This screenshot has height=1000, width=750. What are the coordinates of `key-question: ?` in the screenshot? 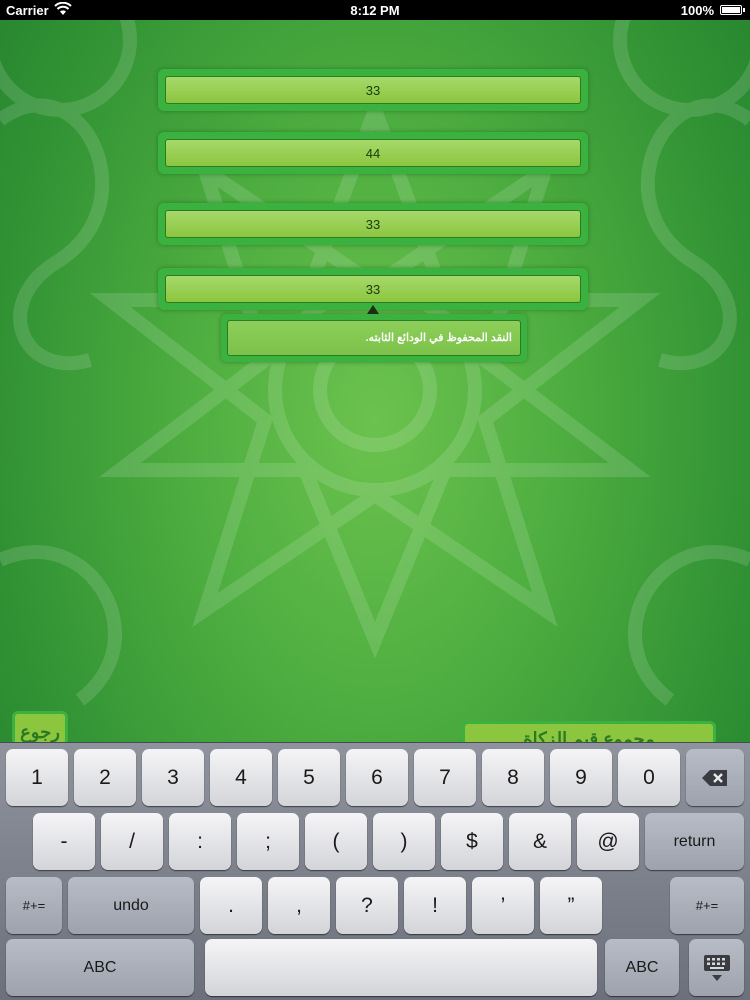 It's located at (367, 905).